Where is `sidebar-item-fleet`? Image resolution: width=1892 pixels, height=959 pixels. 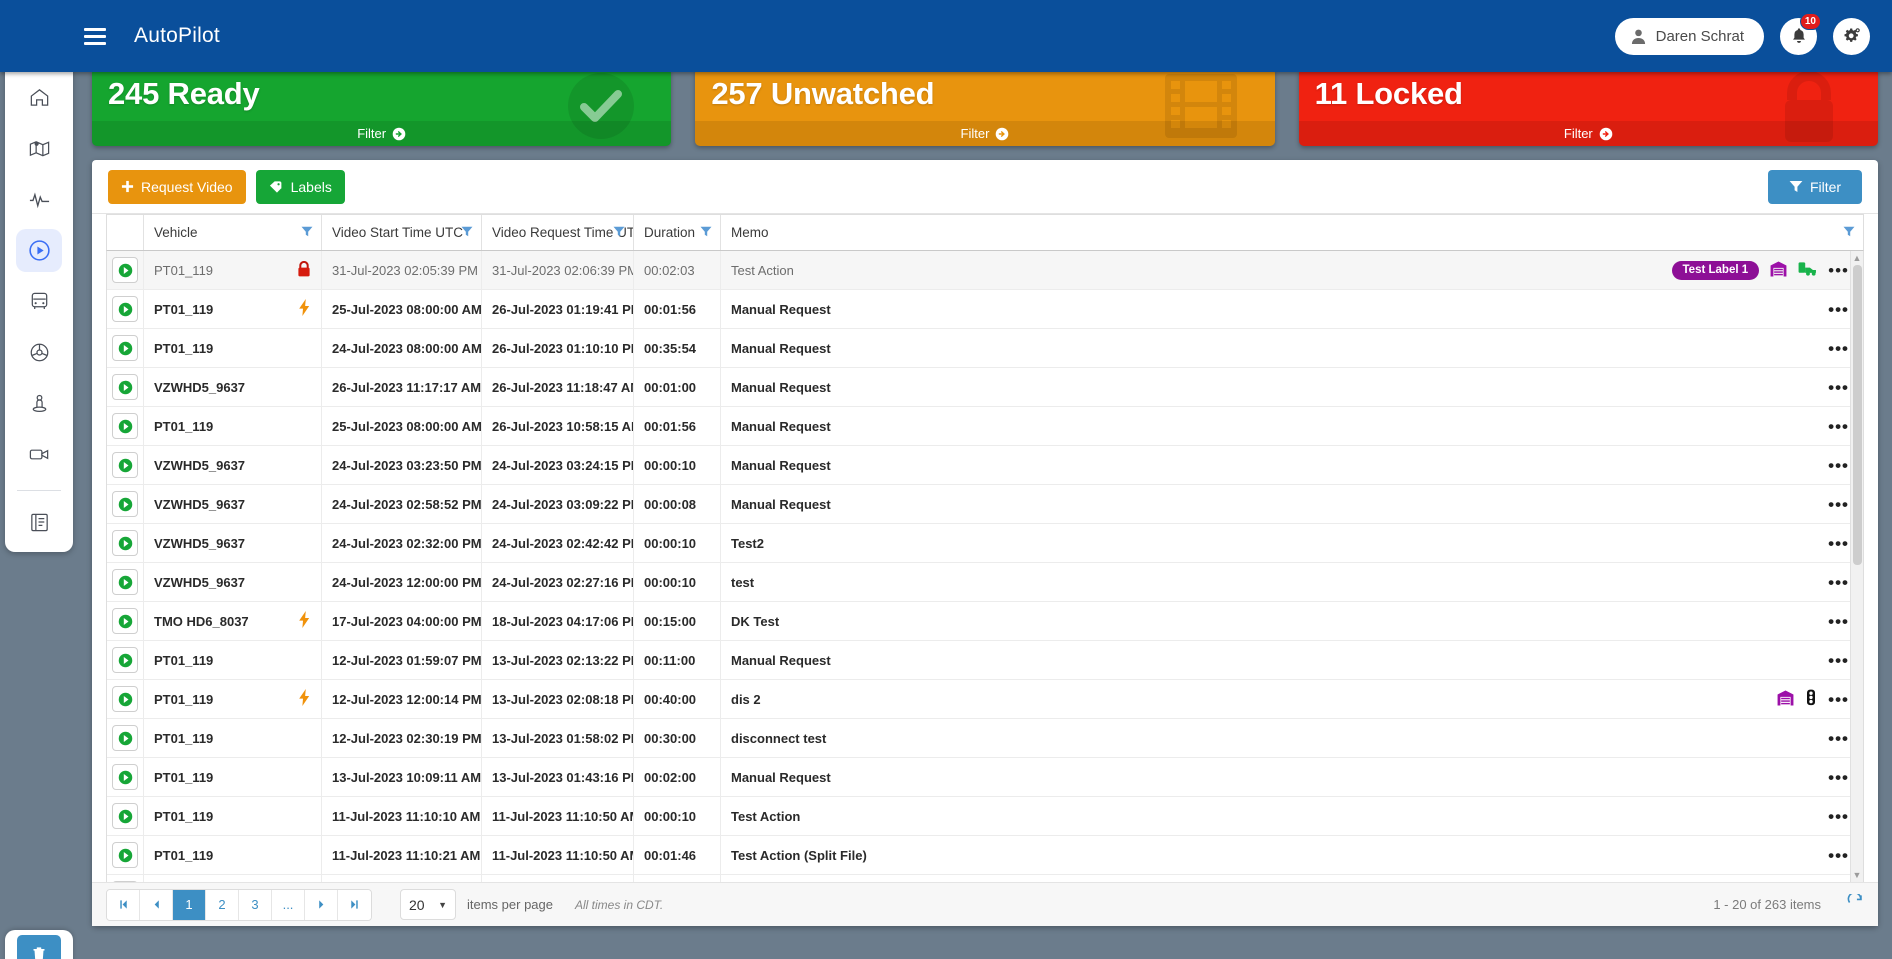 sidebar-item-fleet is located at coordinates (39, 301).